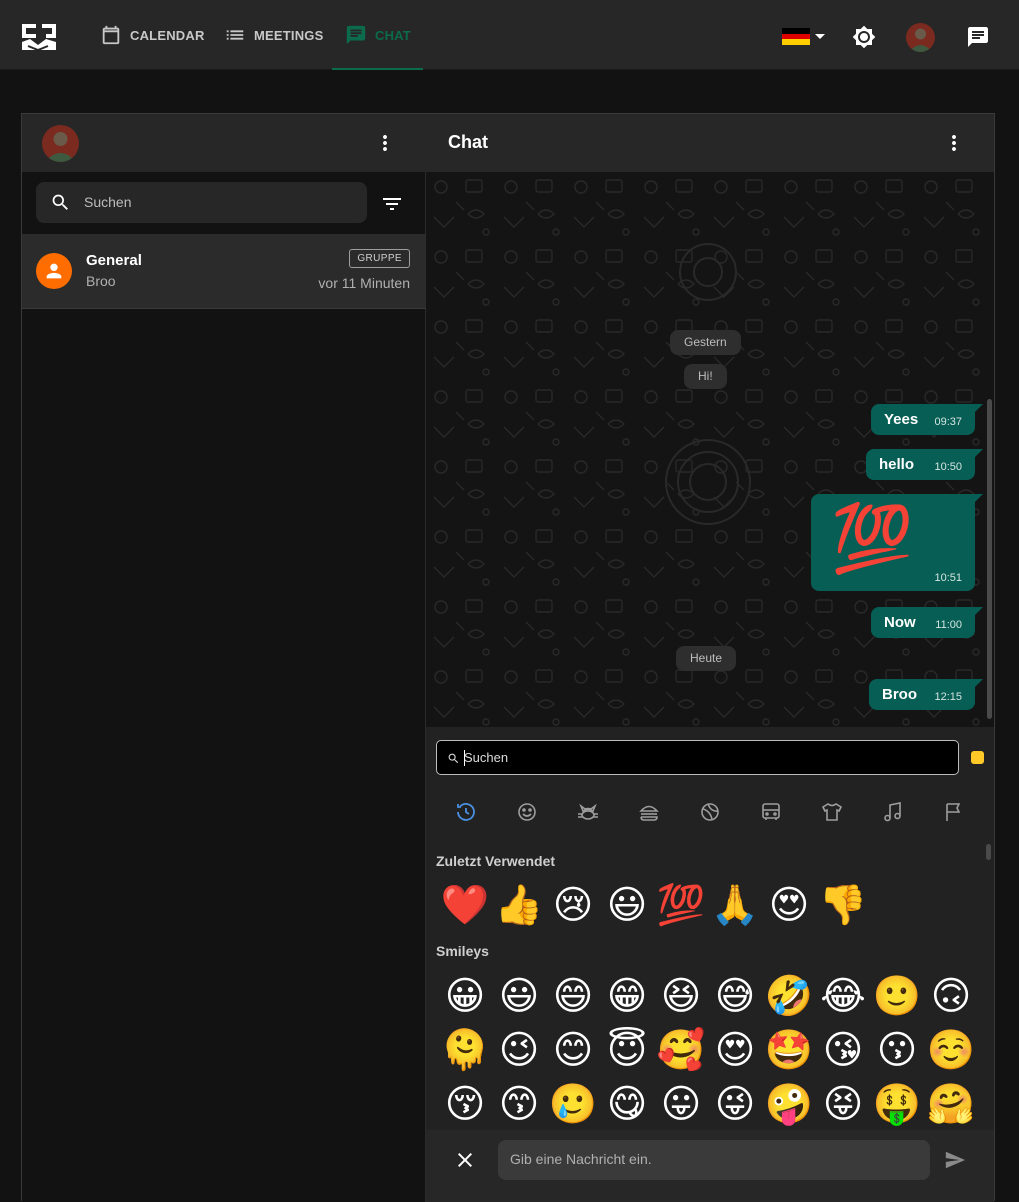  Describe the element at coordinates (843, 997) in the screenshot. I see `emoji-button: 😂` at that location.